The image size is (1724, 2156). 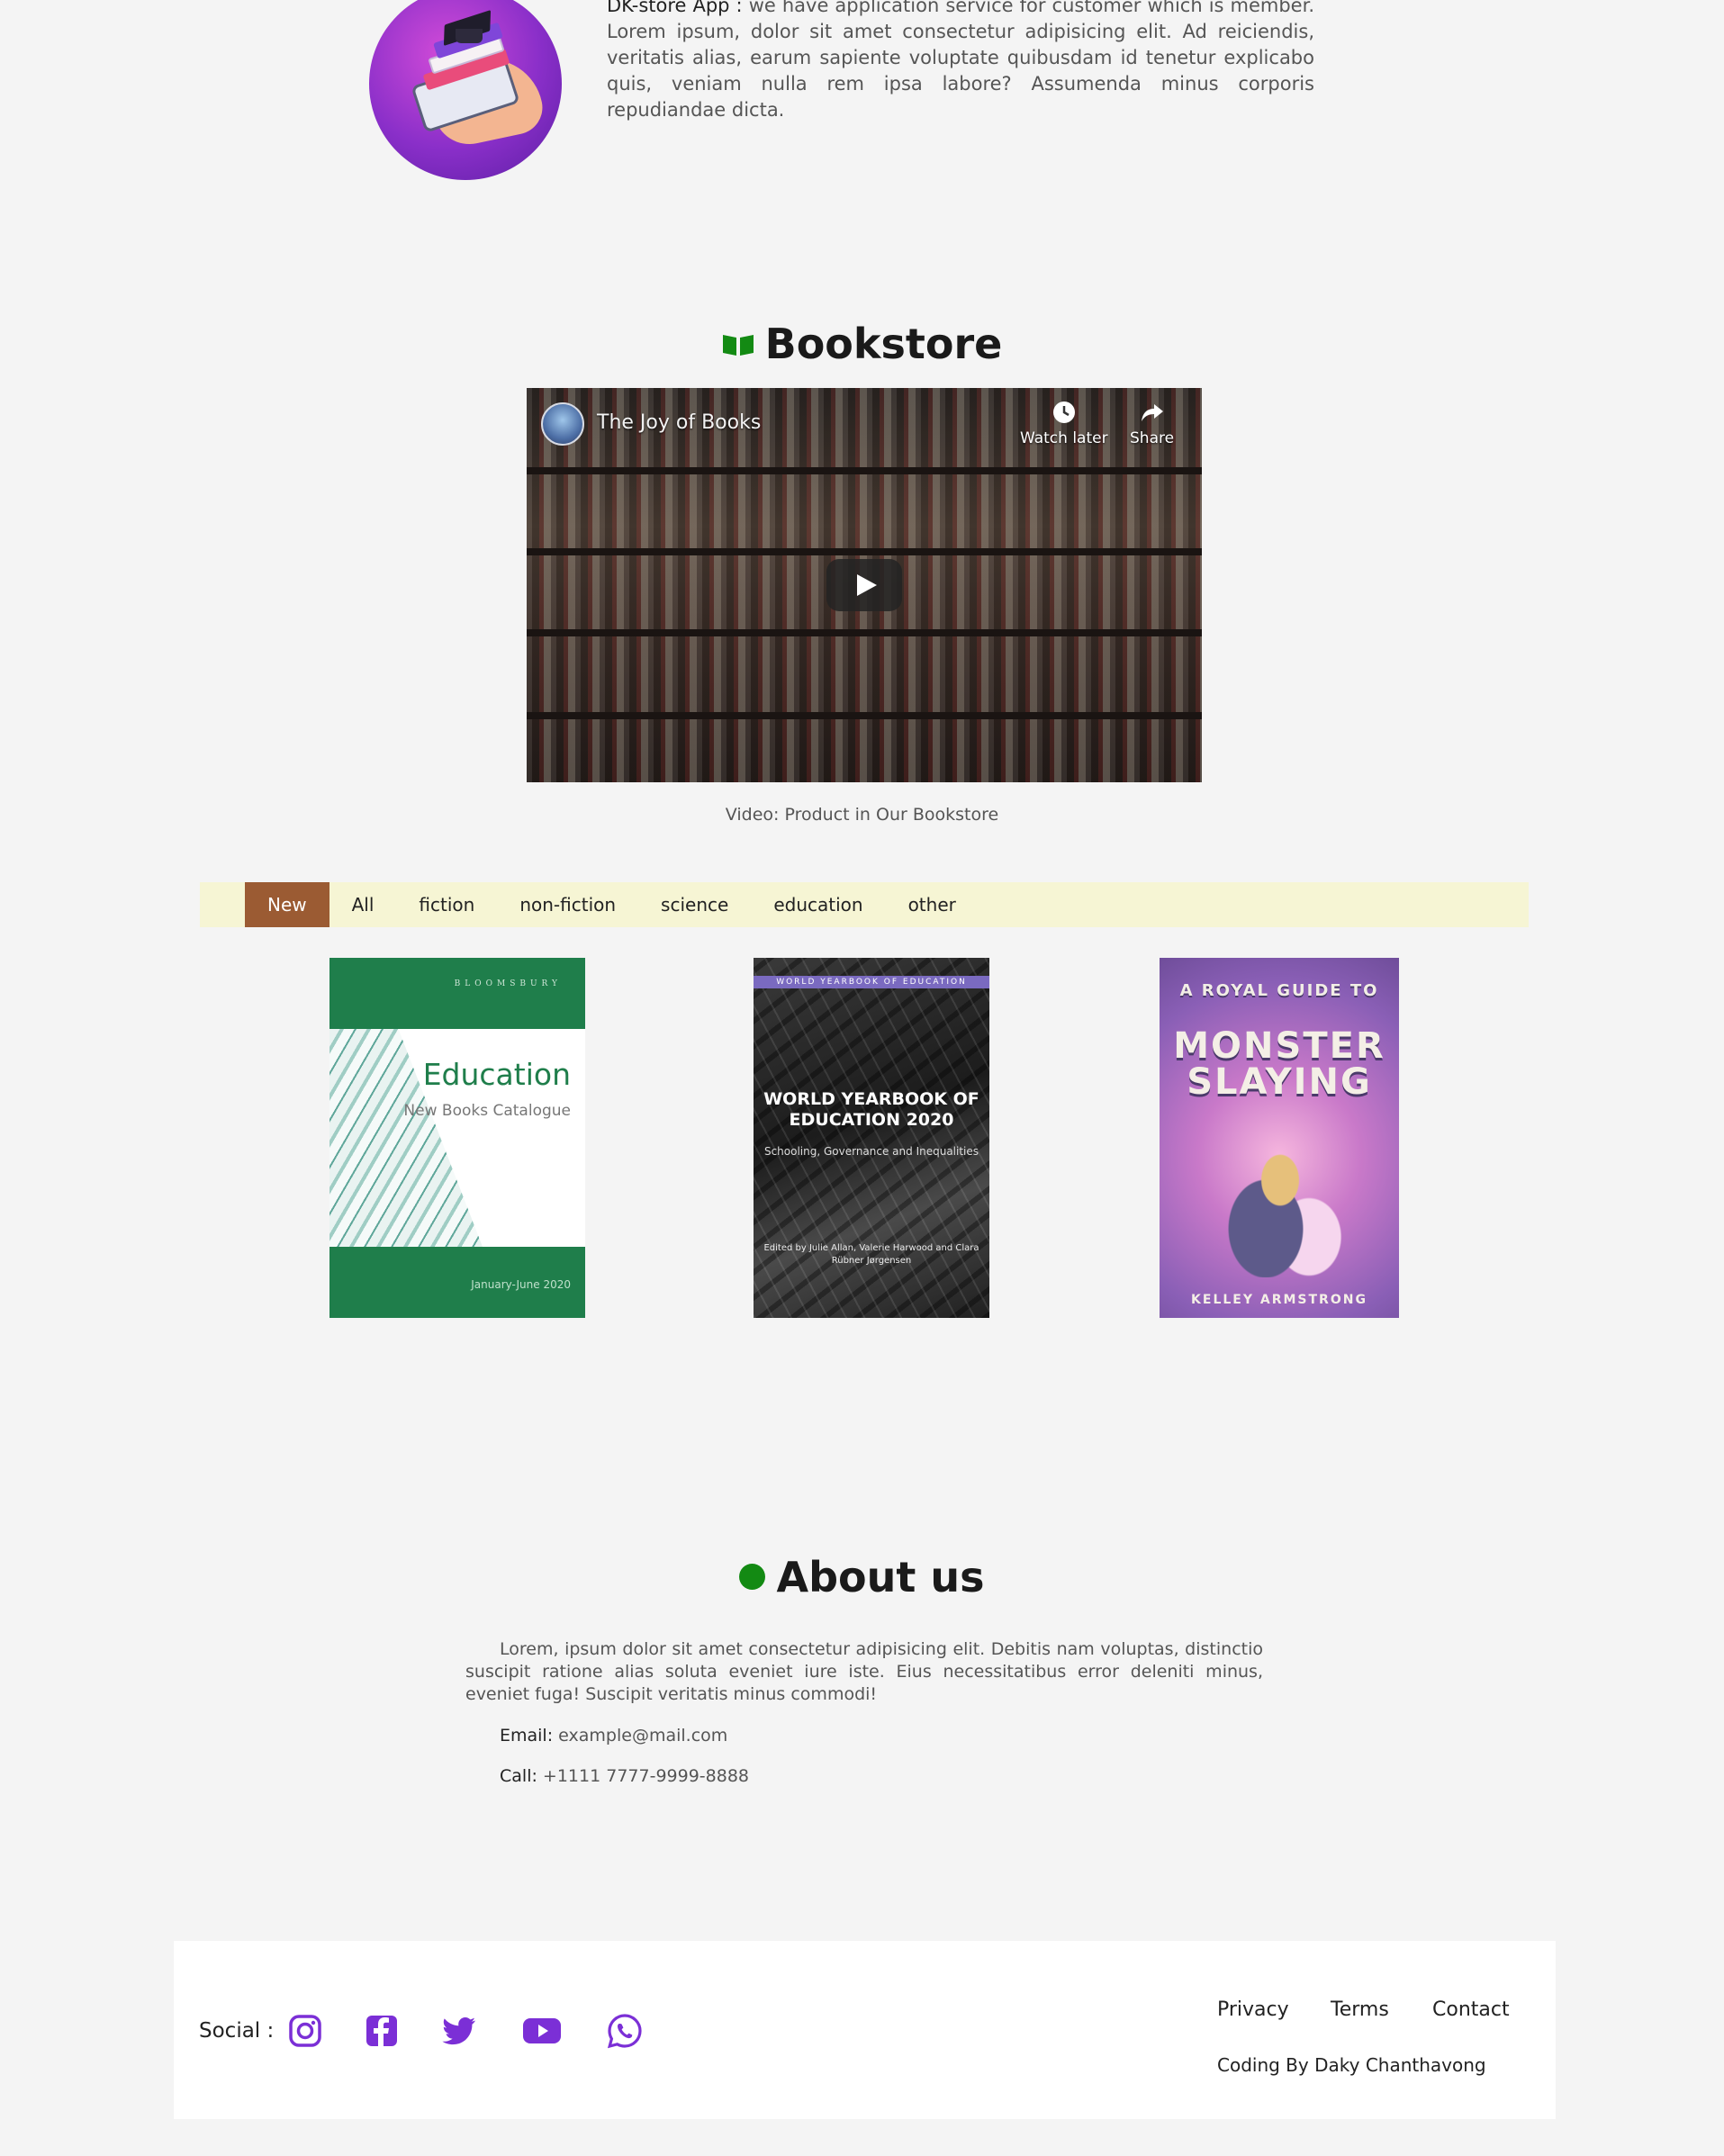 What do you see at coordinates (518, 1776) in the screenshot?
I see `call-label: Call:` at bounding box center [518, 1776].